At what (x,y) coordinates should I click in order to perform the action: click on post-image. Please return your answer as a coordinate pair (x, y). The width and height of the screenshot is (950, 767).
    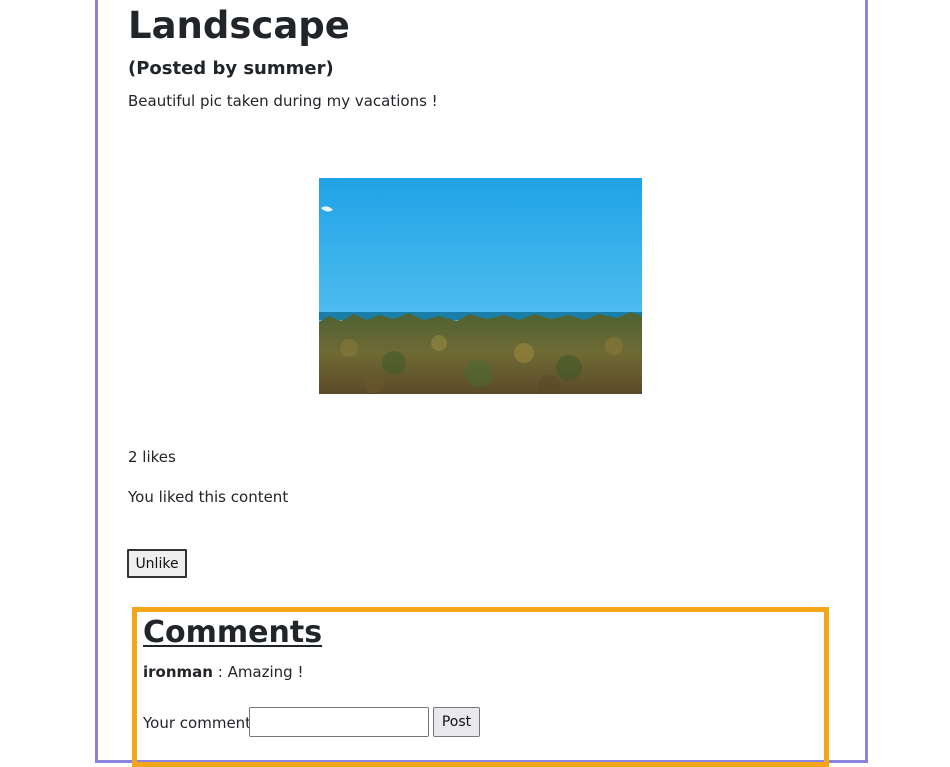
    Looking at the image, I should click on (480, 286).